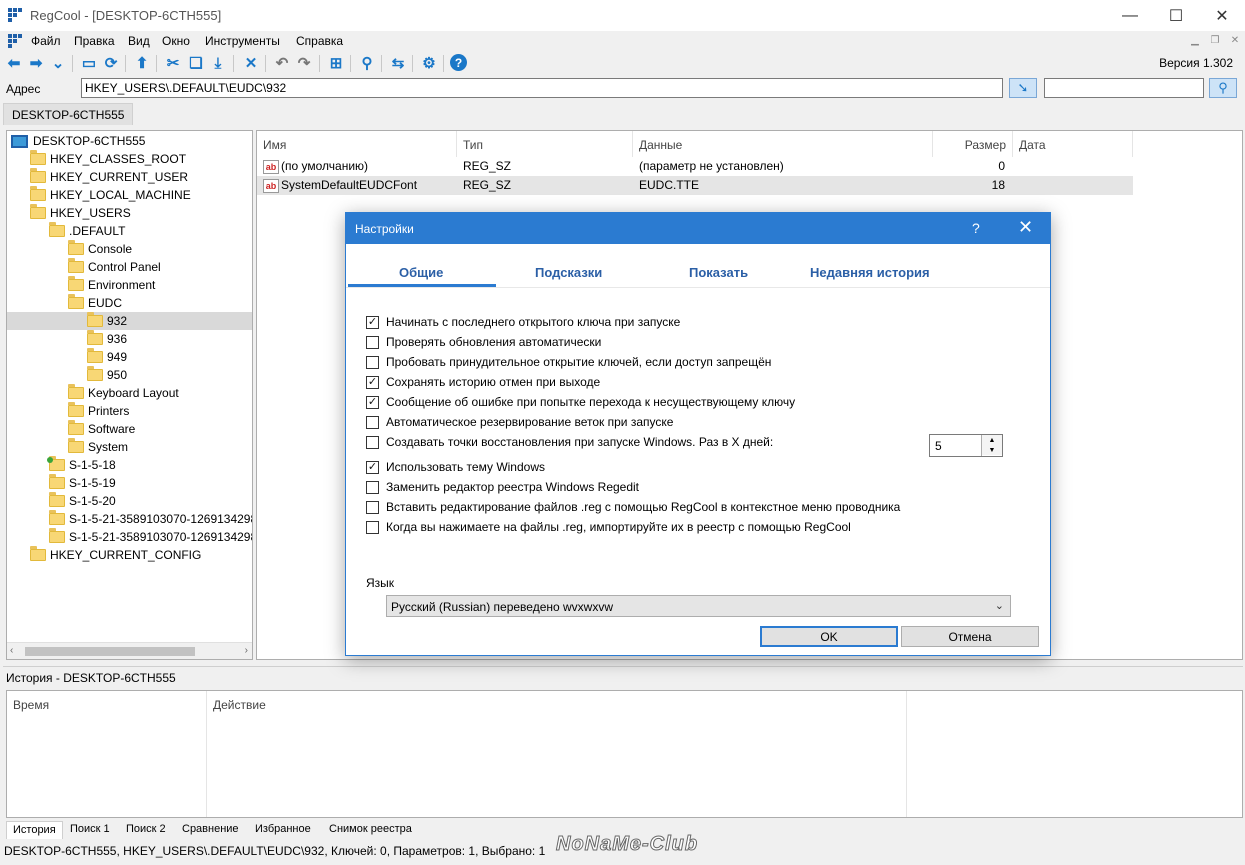  Describe the element at coordinates (483, 382) in the screenshot. I see `option-row: ✓ Сохранять историю отмен при выходе` at that location.